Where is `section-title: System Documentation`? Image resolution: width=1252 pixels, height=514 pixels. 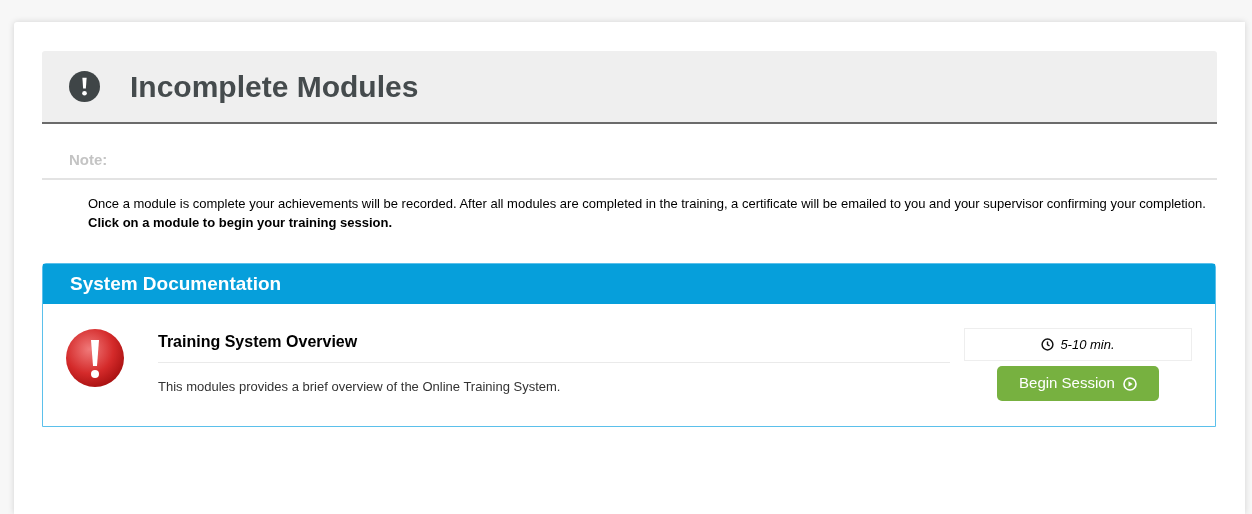 section-title: System Documentation is located at coordinates (176, 283).